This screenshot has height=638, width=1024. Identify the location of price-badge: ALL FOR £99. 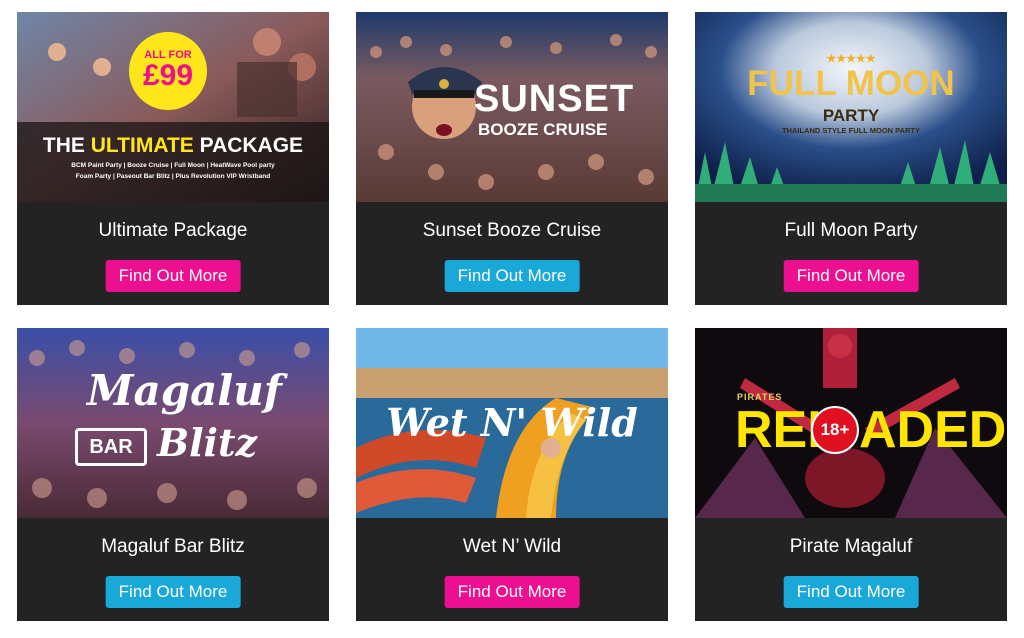
(168, 71).